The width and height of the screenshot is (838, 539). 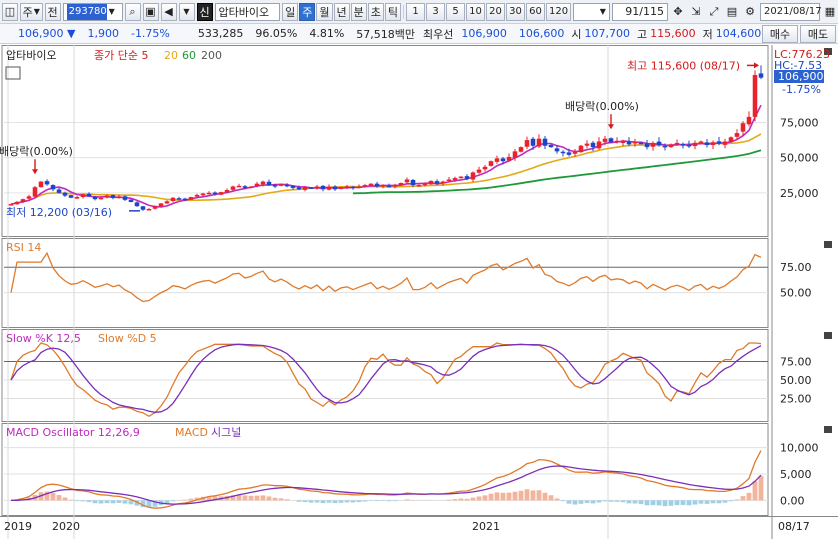 What do you see at coordinates (696, 12) in the screenshot?
I see `compress-icon: ⇲` at bounding box center [696, 12].